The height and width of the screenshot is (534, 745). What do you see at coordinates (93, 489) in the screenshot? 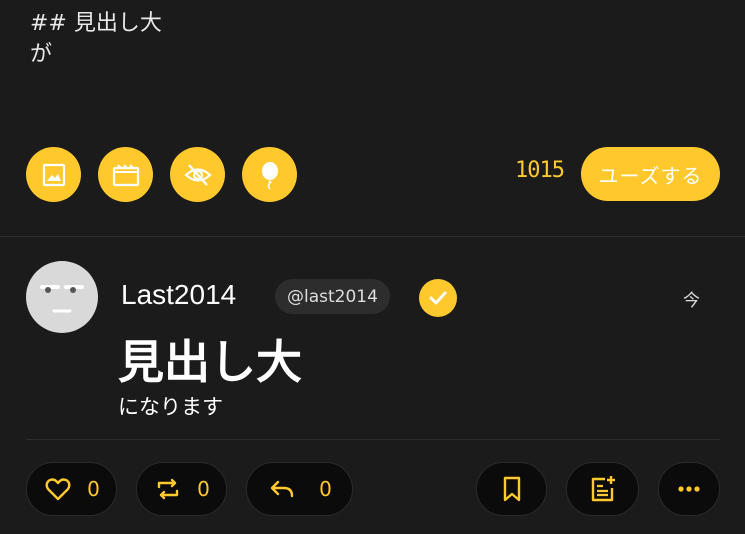
I see `like-count: 0` at bounding box center [93, 489].